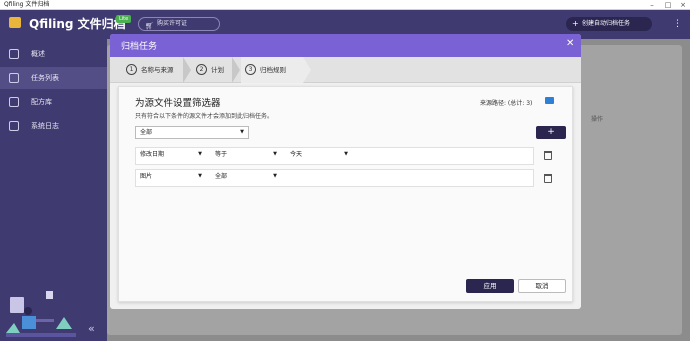 Image resolution: width=690 pixels, height=341 pixels. I want to click on sidebar-item-system-log: 系统日志, so click(53, 126).